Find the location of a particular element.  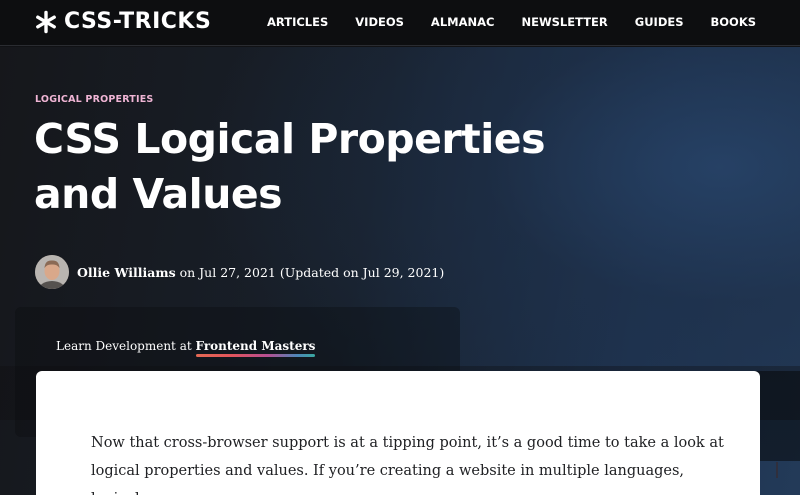

nav-newsletter: NEWSLETTER is located at coordinates (564, 22).